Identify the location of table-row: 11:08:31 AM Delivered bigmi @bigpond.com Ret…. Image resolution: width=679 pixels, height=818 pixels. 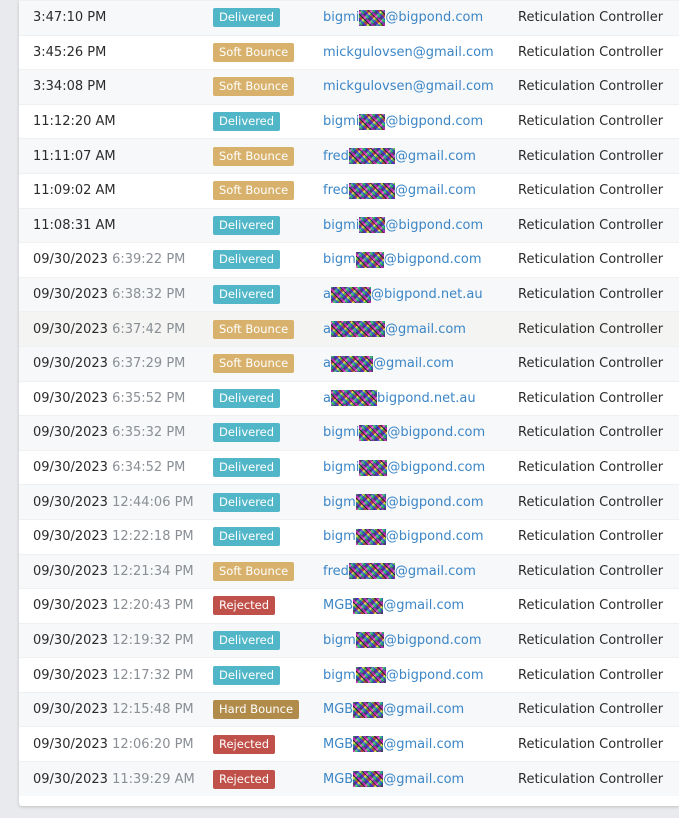
(349, 225).